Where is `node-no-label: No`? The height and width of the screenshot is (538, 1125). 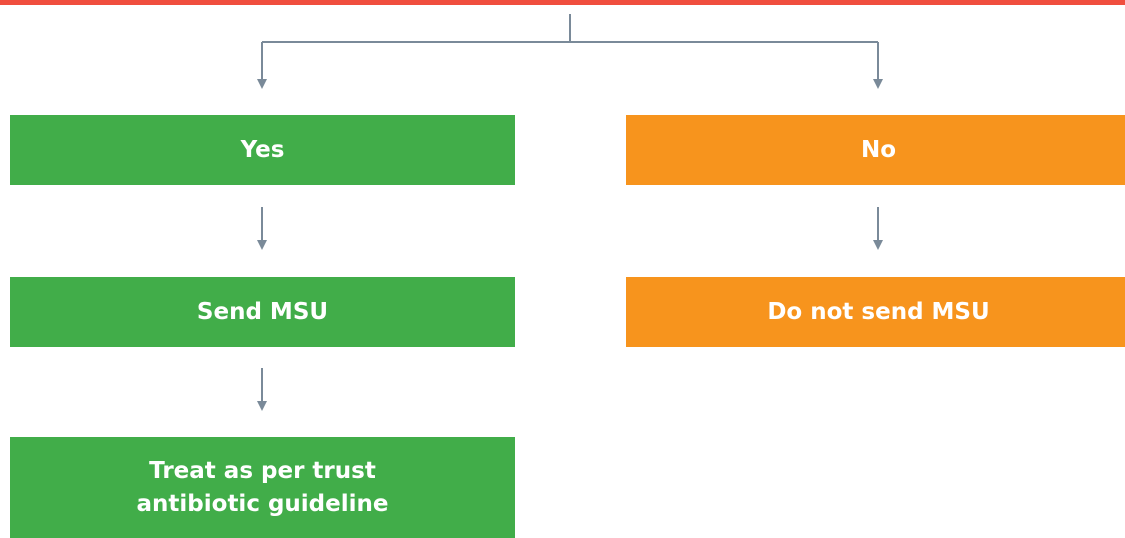 node-no-label: No is located at coordinates (878, 149).